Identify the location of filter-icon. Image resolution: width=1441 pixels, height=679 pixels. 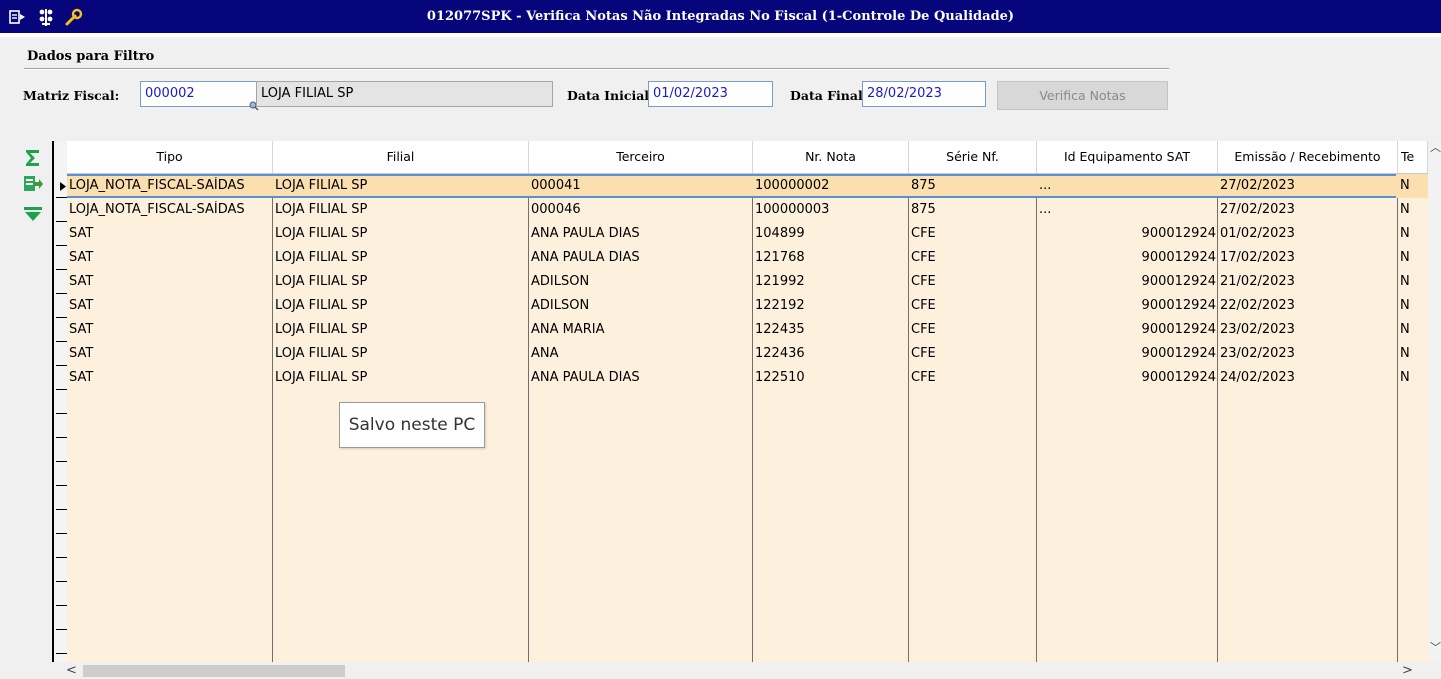
(33, 215).